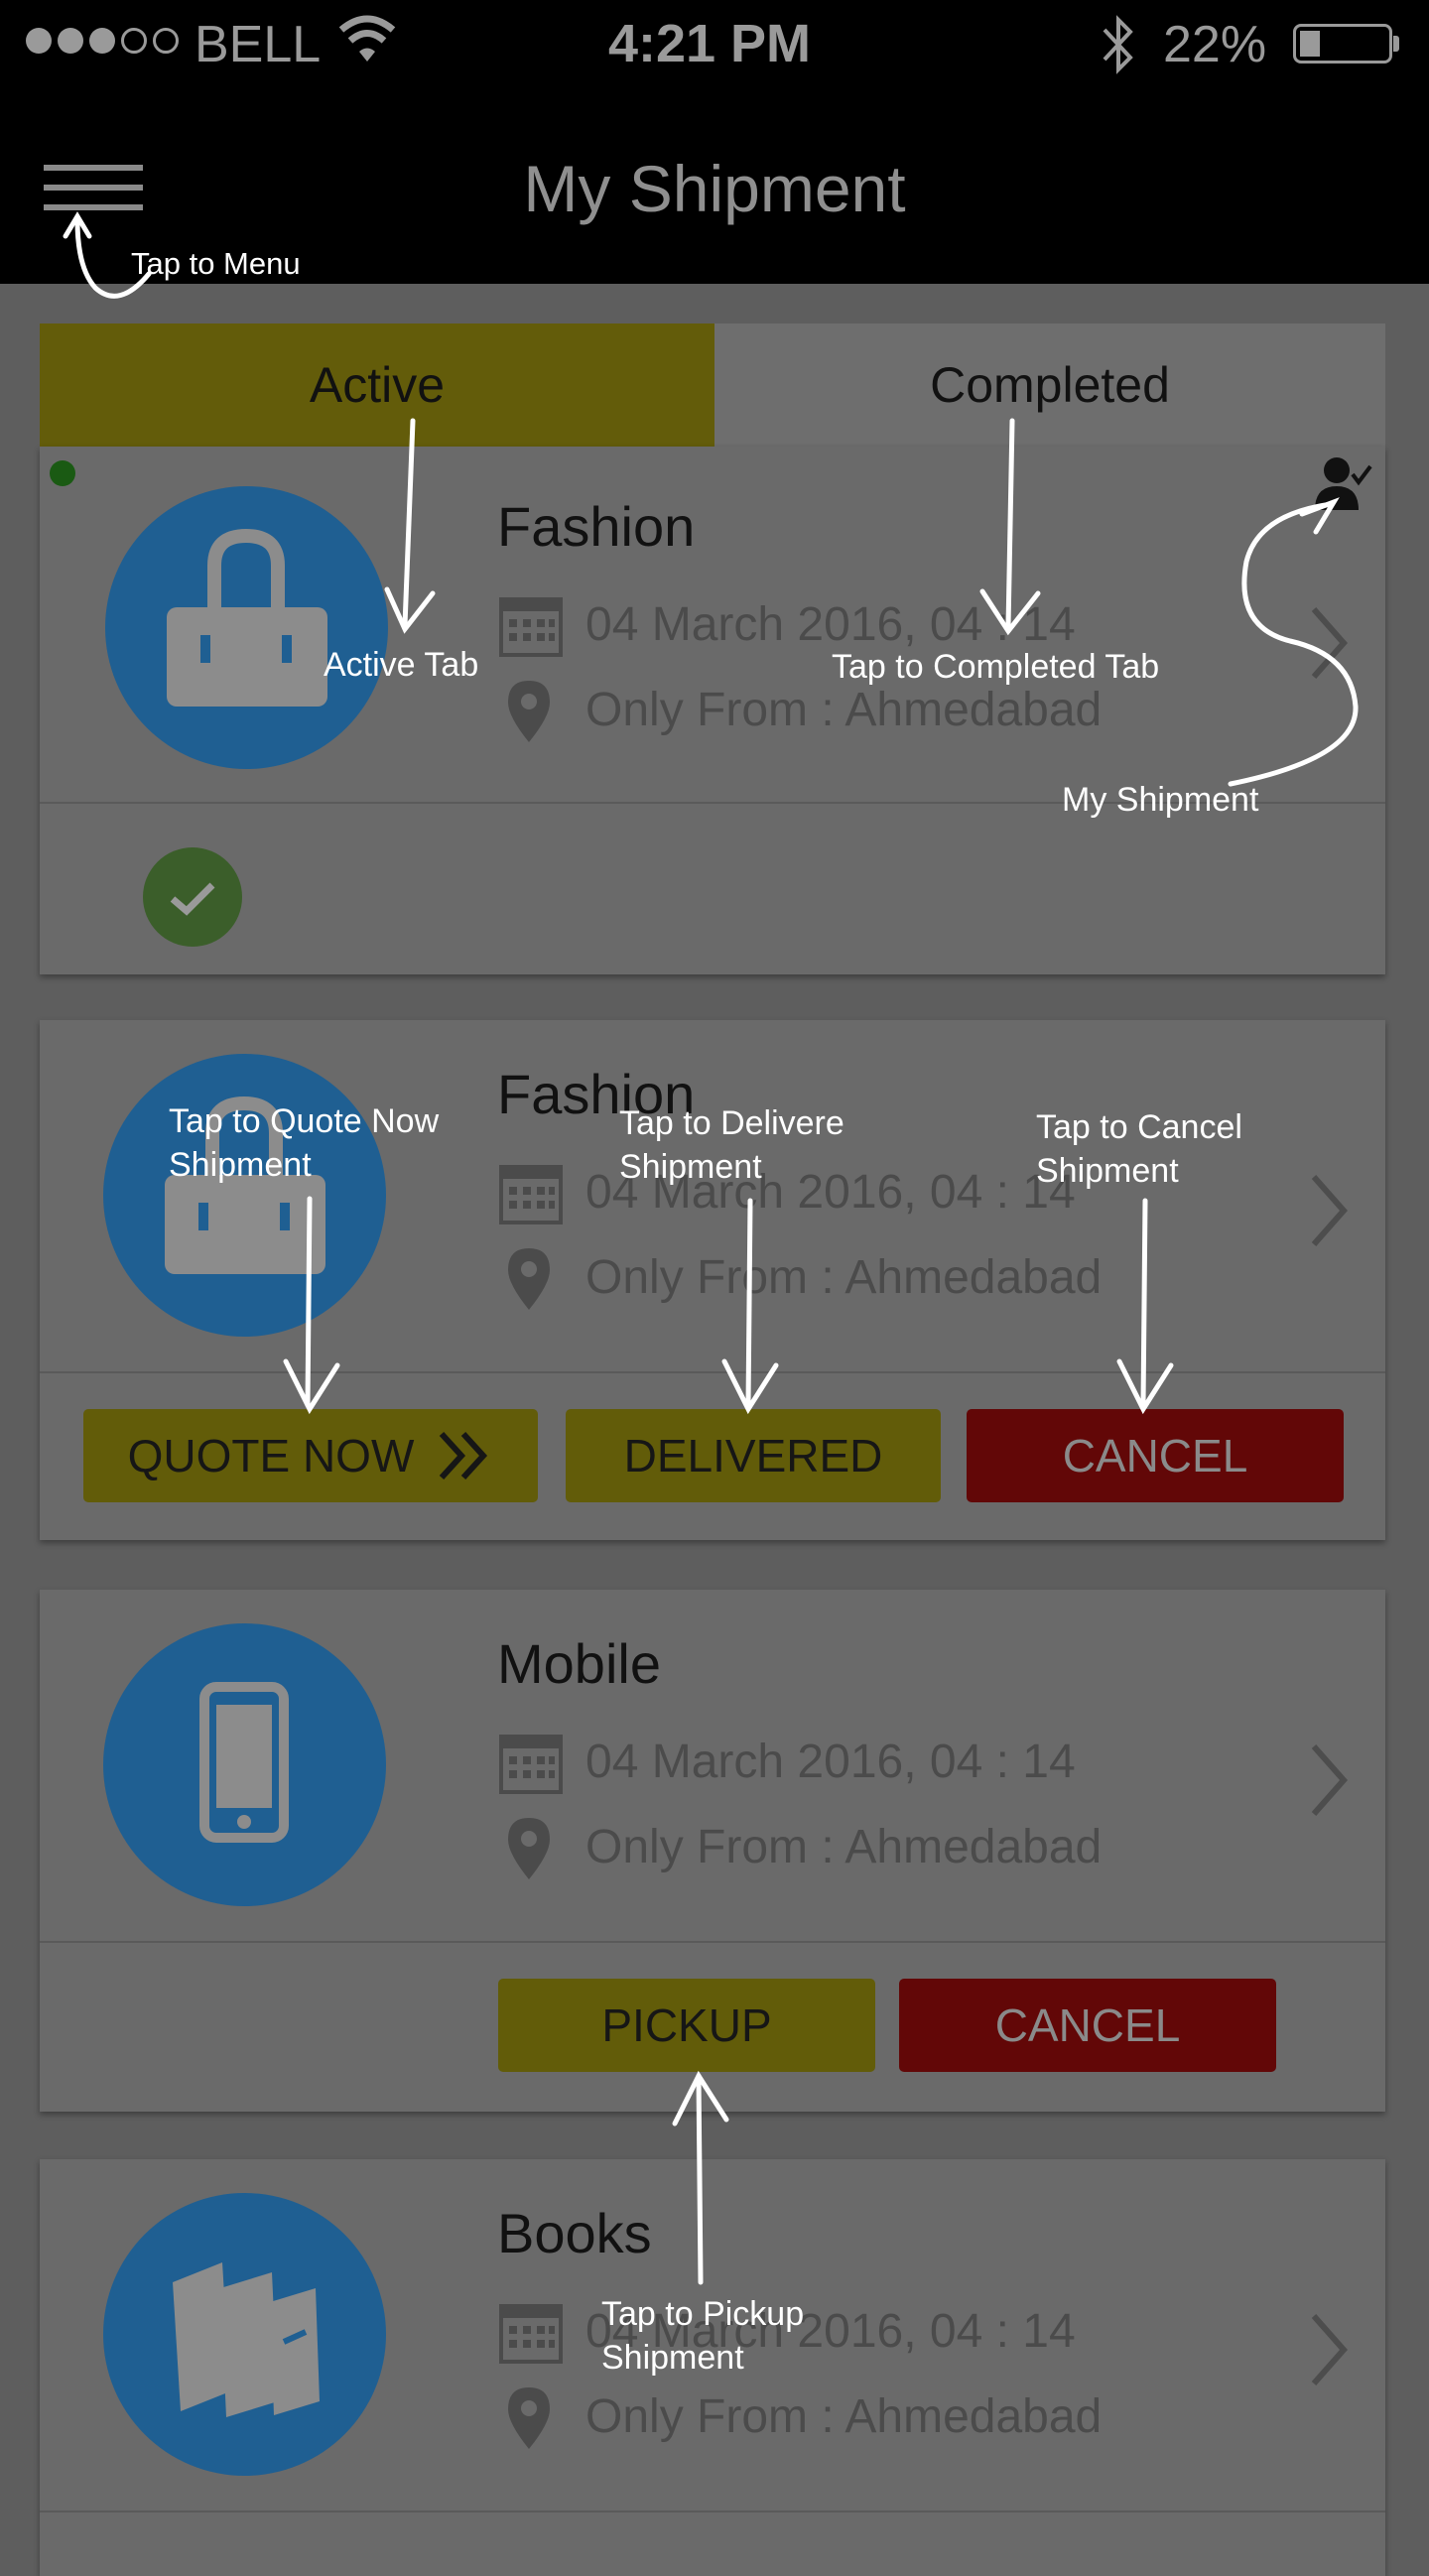 This screenshot has height=2576, width=1429. I want to click on annotation-cancel-line2: Shipment, so click(1107, 1171).